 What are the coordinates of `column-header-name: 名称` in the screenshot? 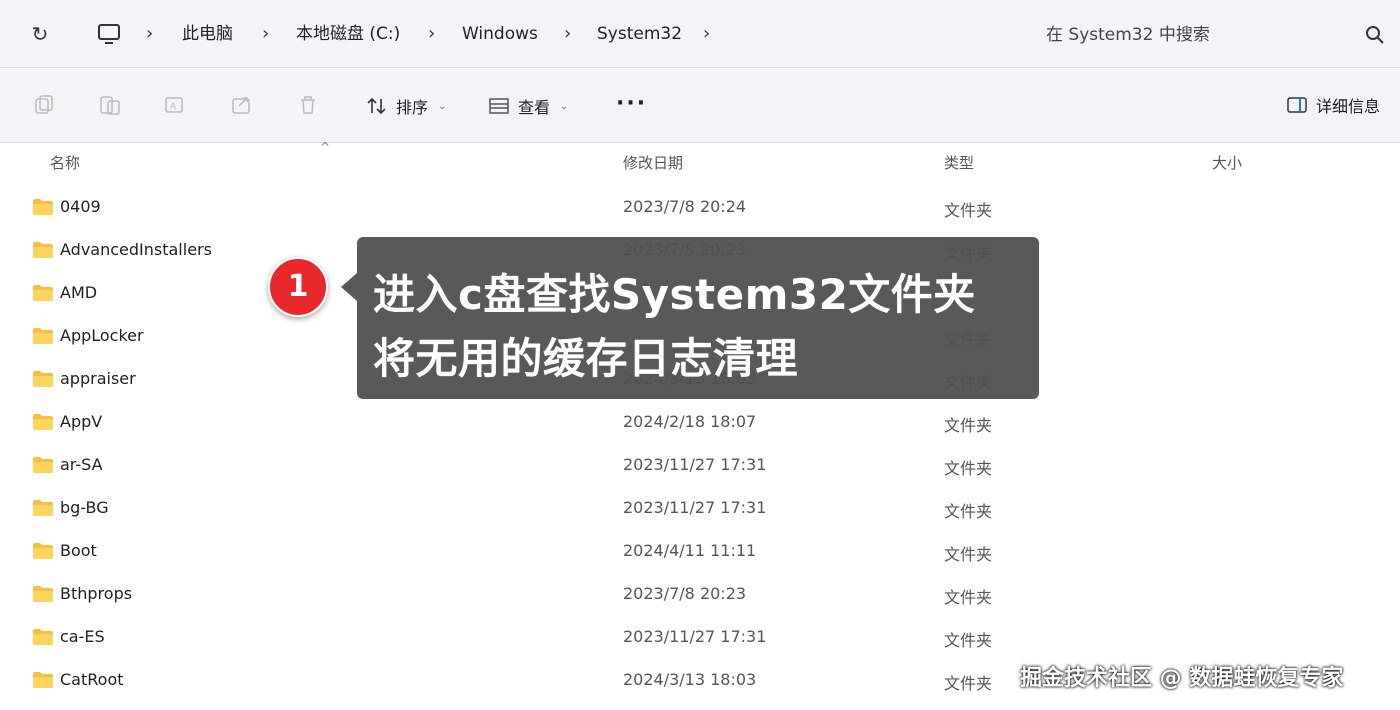 It's located at (65, 162).